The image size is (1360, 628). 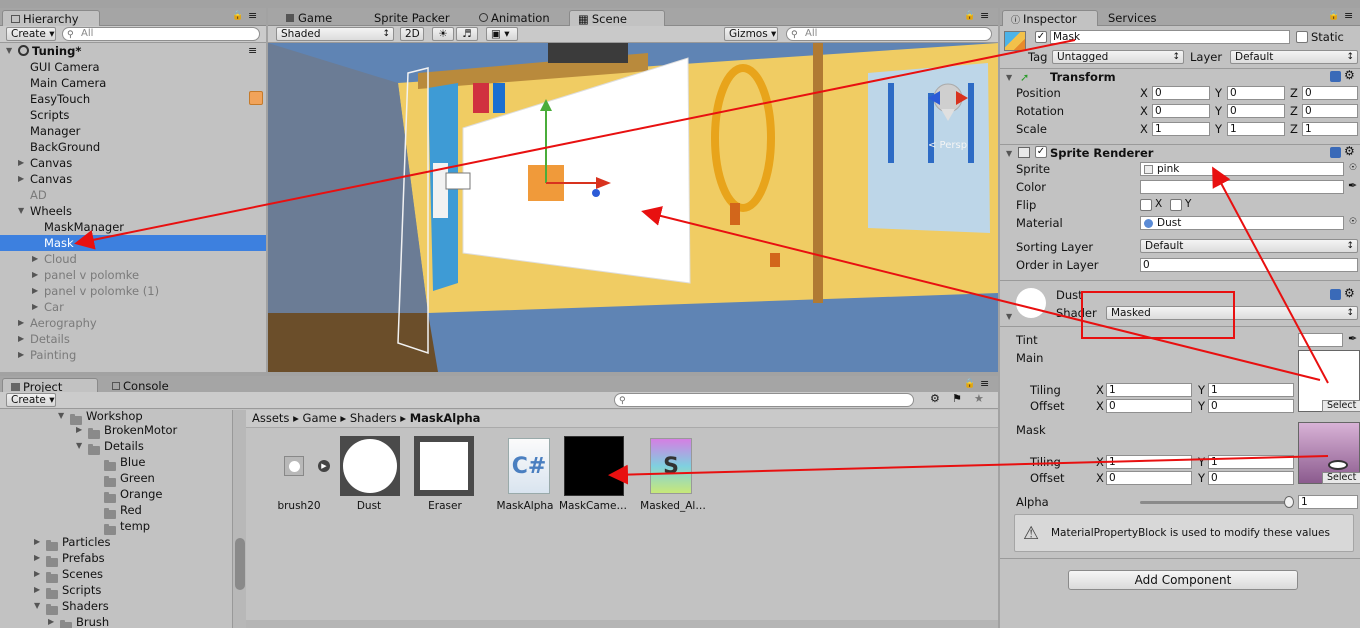 I want to click on hierarchy-row: ▶ Car, so click(x=133, y=307).